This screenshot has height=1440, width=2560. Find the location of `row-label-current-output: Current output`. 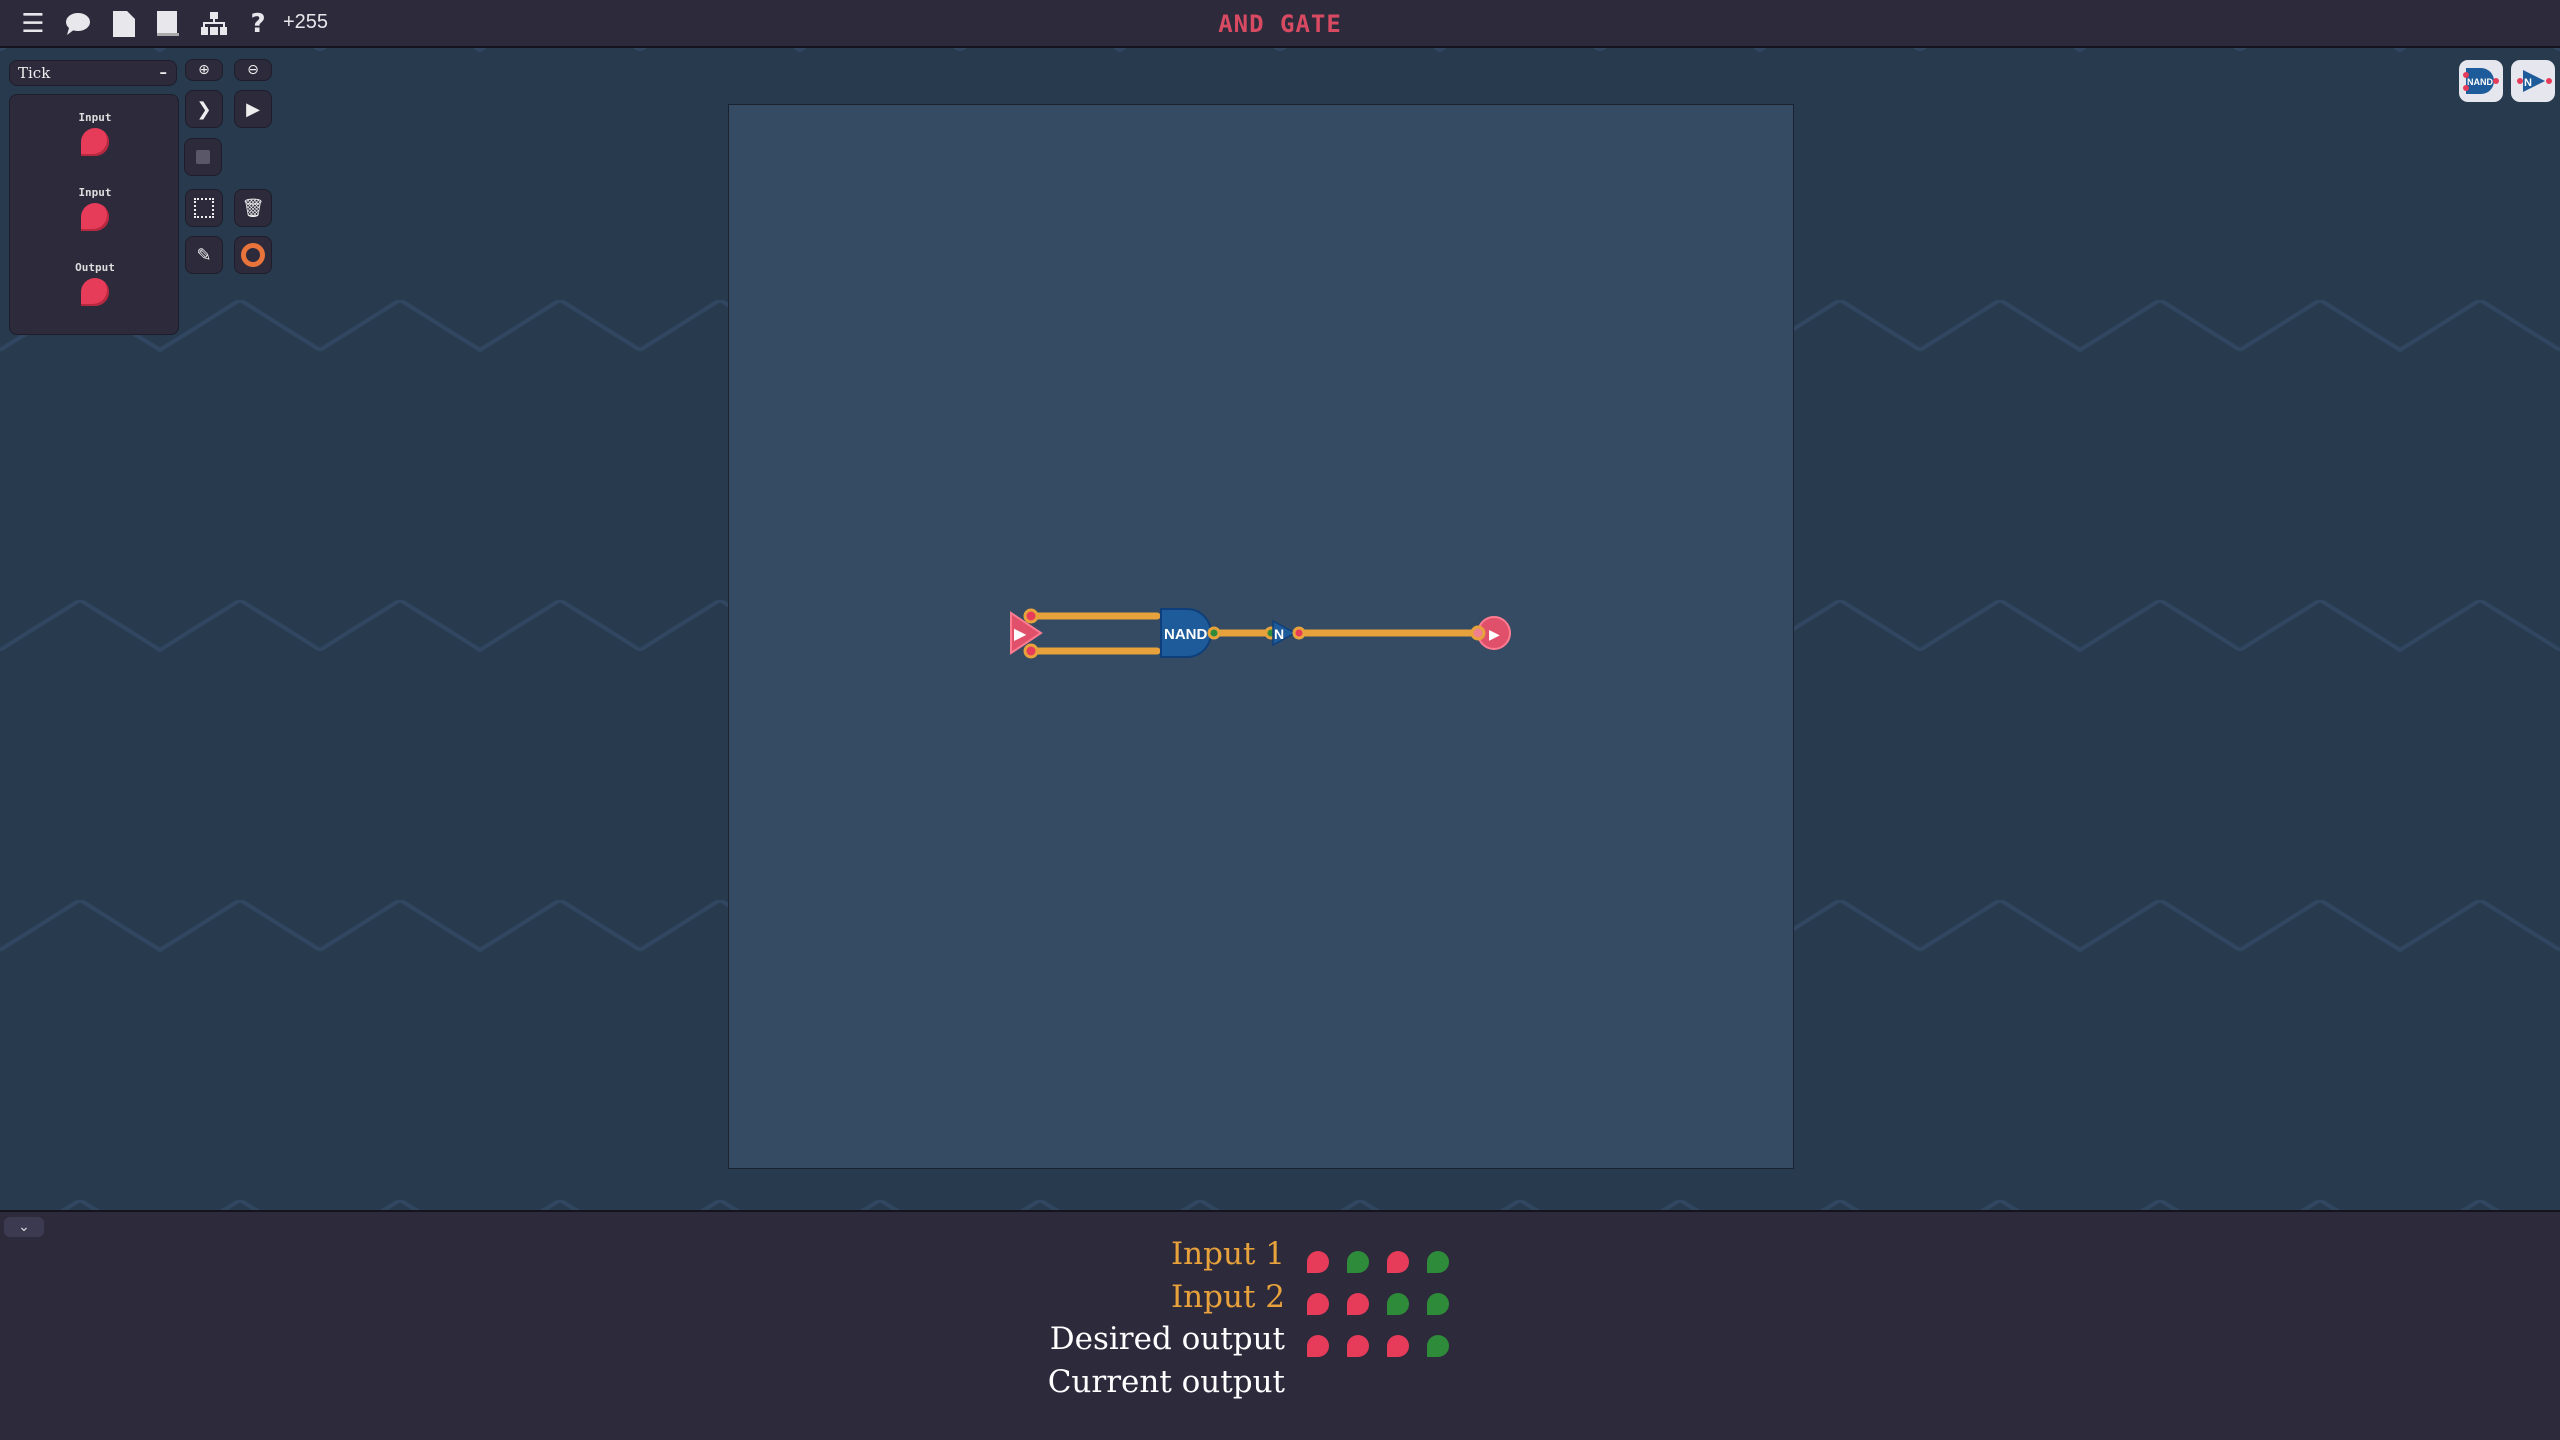

row-label-current-output: Current output is located at coordinates (1166, 1382).